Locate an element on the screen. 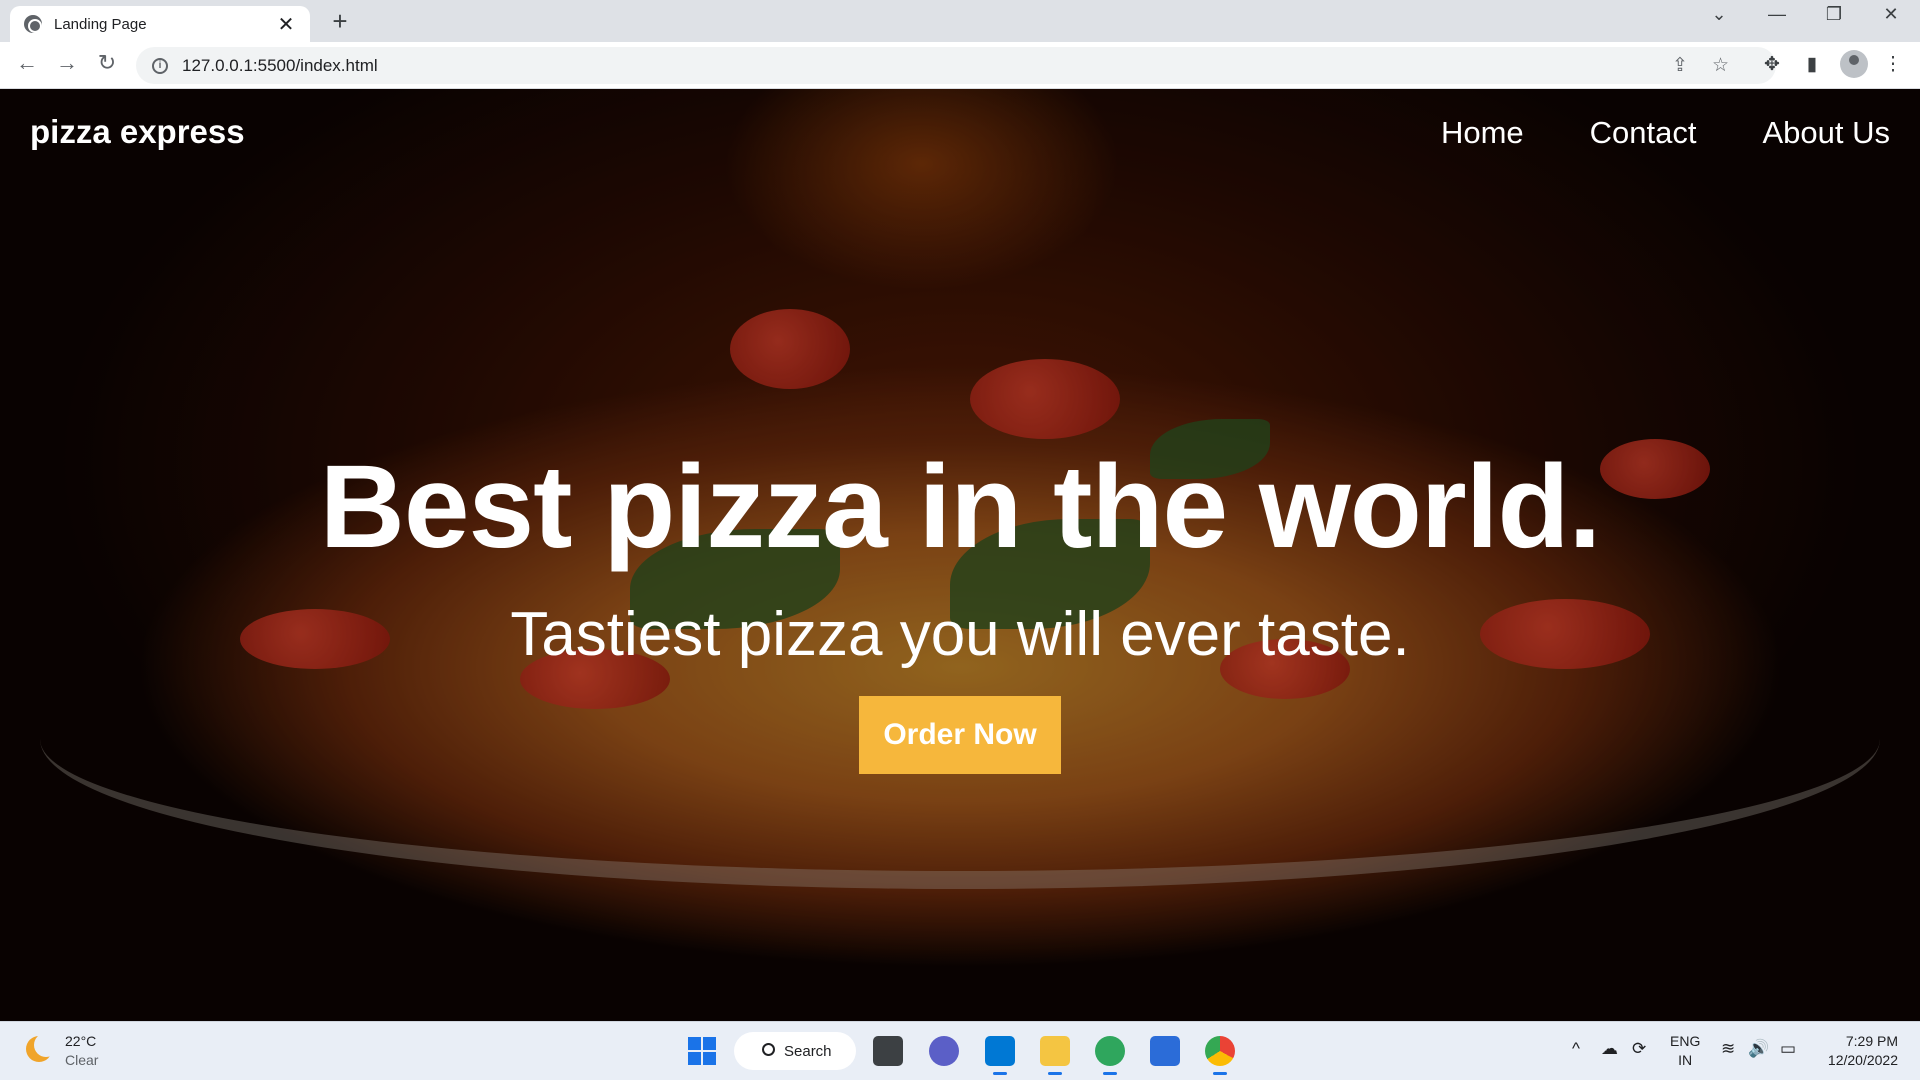 The width and height of the screenshot is (1920, 1080). tab-search-icon: ⌄ is located at coordinates (1719, 14).